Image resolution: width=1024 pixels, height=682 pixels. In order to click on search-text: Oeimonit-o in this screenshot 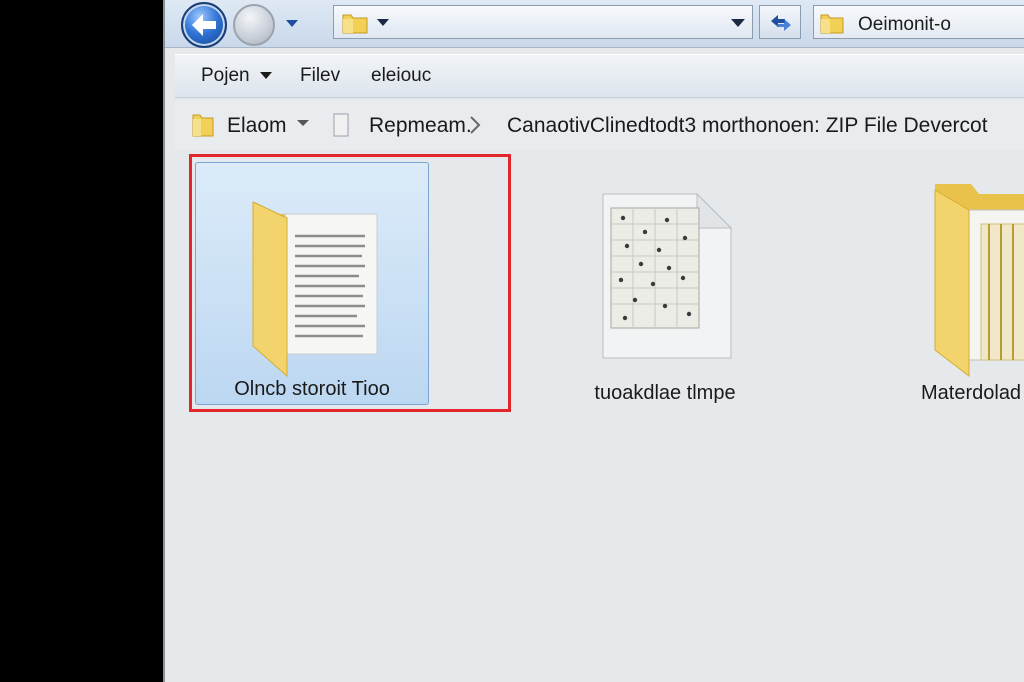, I will do `click(904, 25)`.